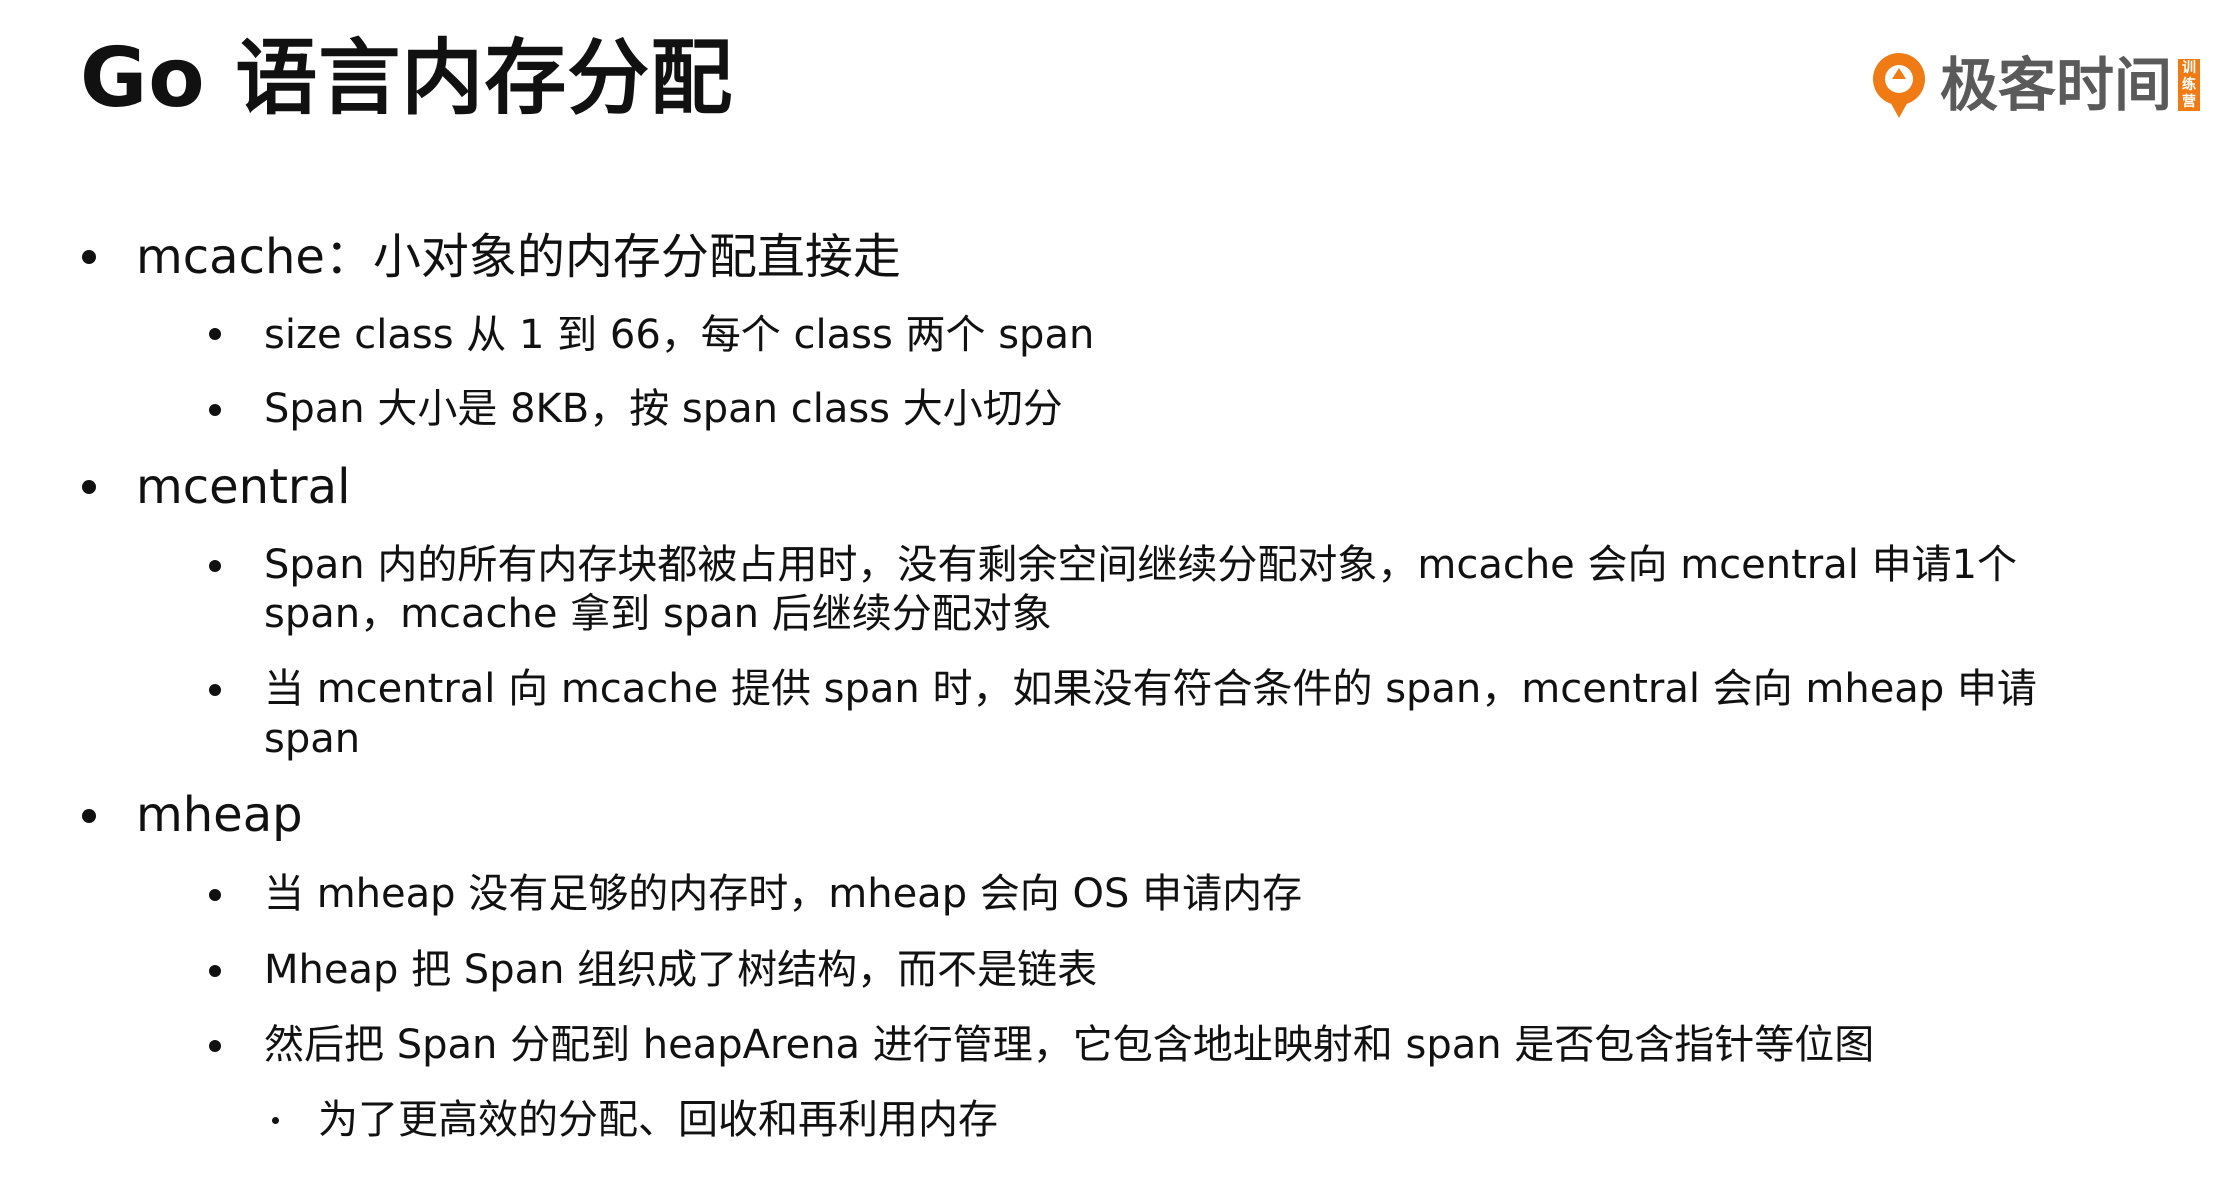 This screenshot has height=1204, width=2240. What do you see at coordinates (658, 614) in the screenshot?
I see `bullet-mcentral-1-line2: span，mcache 拿到 span 后继续分配对象` at bounding box center [658, 614].